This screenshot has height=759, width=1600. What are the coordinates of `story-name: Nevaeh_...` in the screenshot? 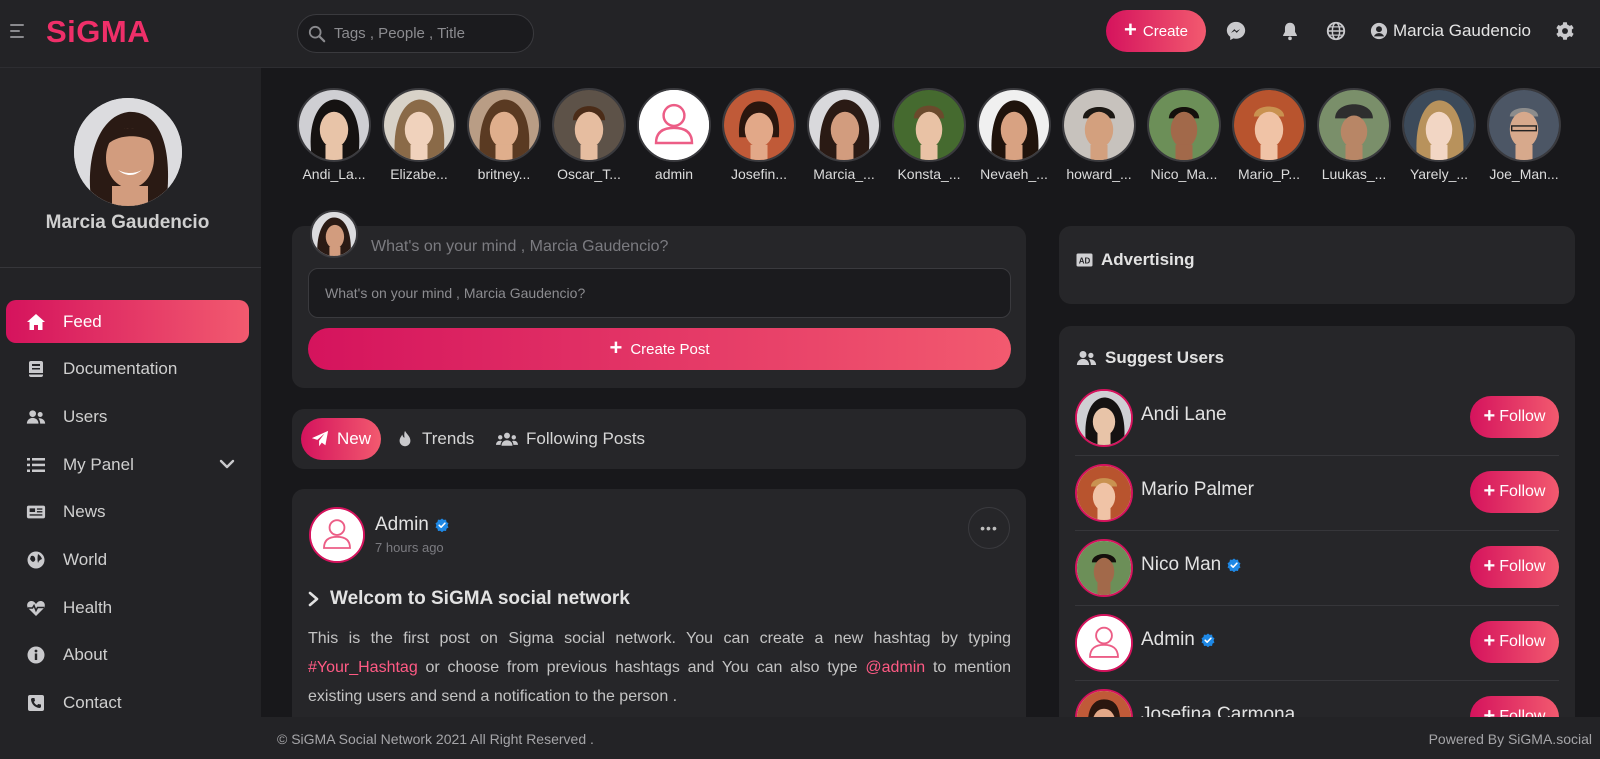 It's located at (1014, 174).